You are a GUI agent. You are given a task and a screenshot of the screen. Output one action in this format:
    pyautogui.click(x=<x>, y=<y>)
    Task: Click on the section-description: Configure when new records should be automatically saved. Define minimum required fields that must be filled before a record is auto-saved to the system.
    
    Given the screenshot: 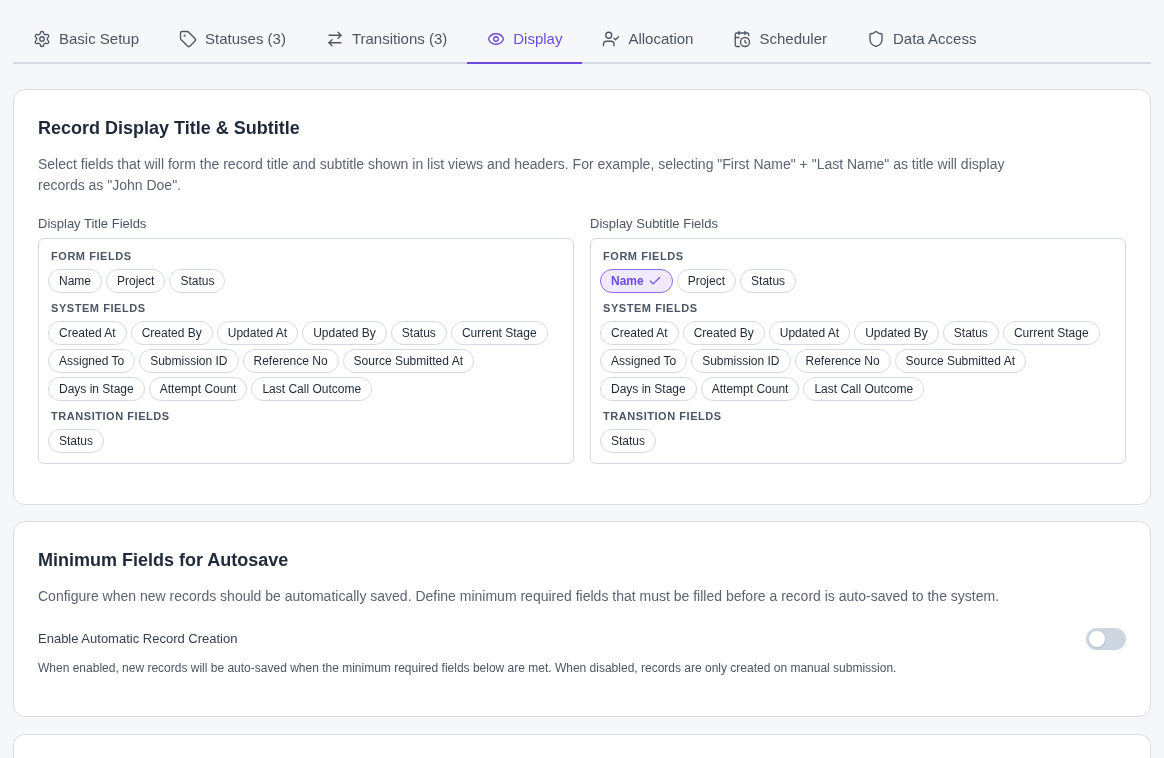 What is the action you would take?
    pyautogui.click(x=519, y=596)
    